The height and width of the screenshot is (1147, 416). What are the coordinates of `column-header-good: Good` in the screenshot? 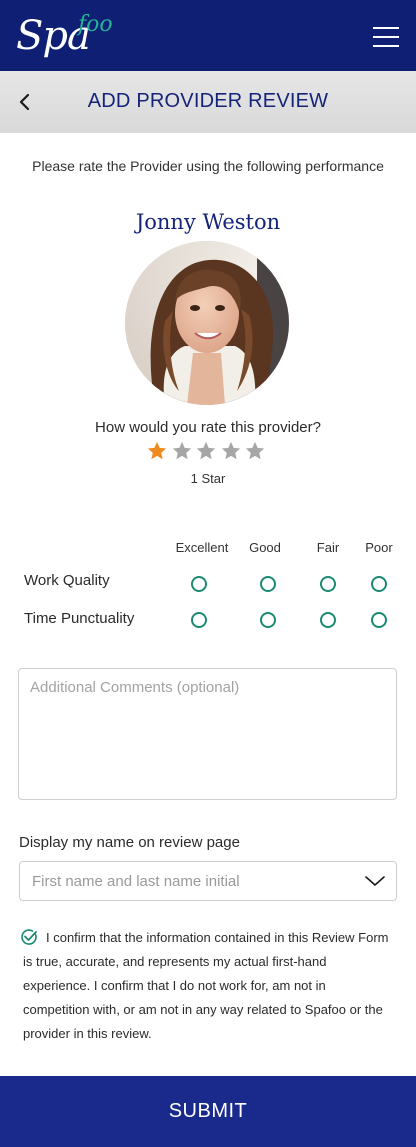 It's located at (265, 547).